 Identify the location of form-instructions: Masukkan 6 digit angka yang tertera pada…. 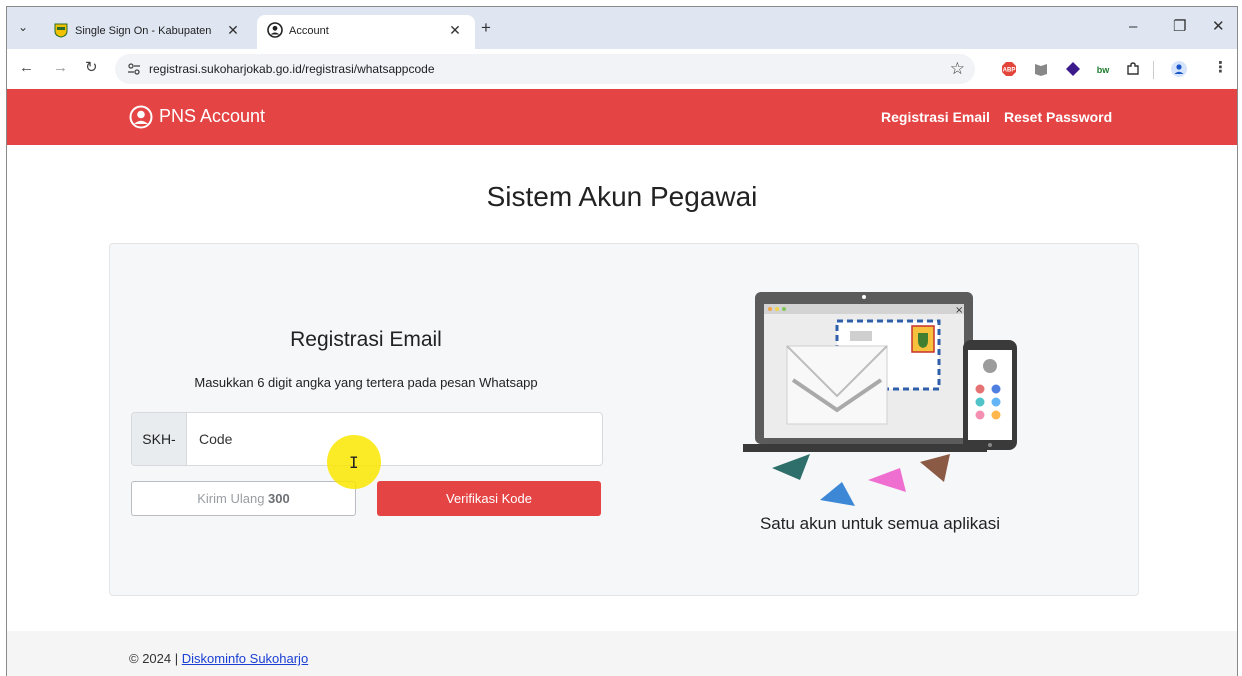
(366, 382).